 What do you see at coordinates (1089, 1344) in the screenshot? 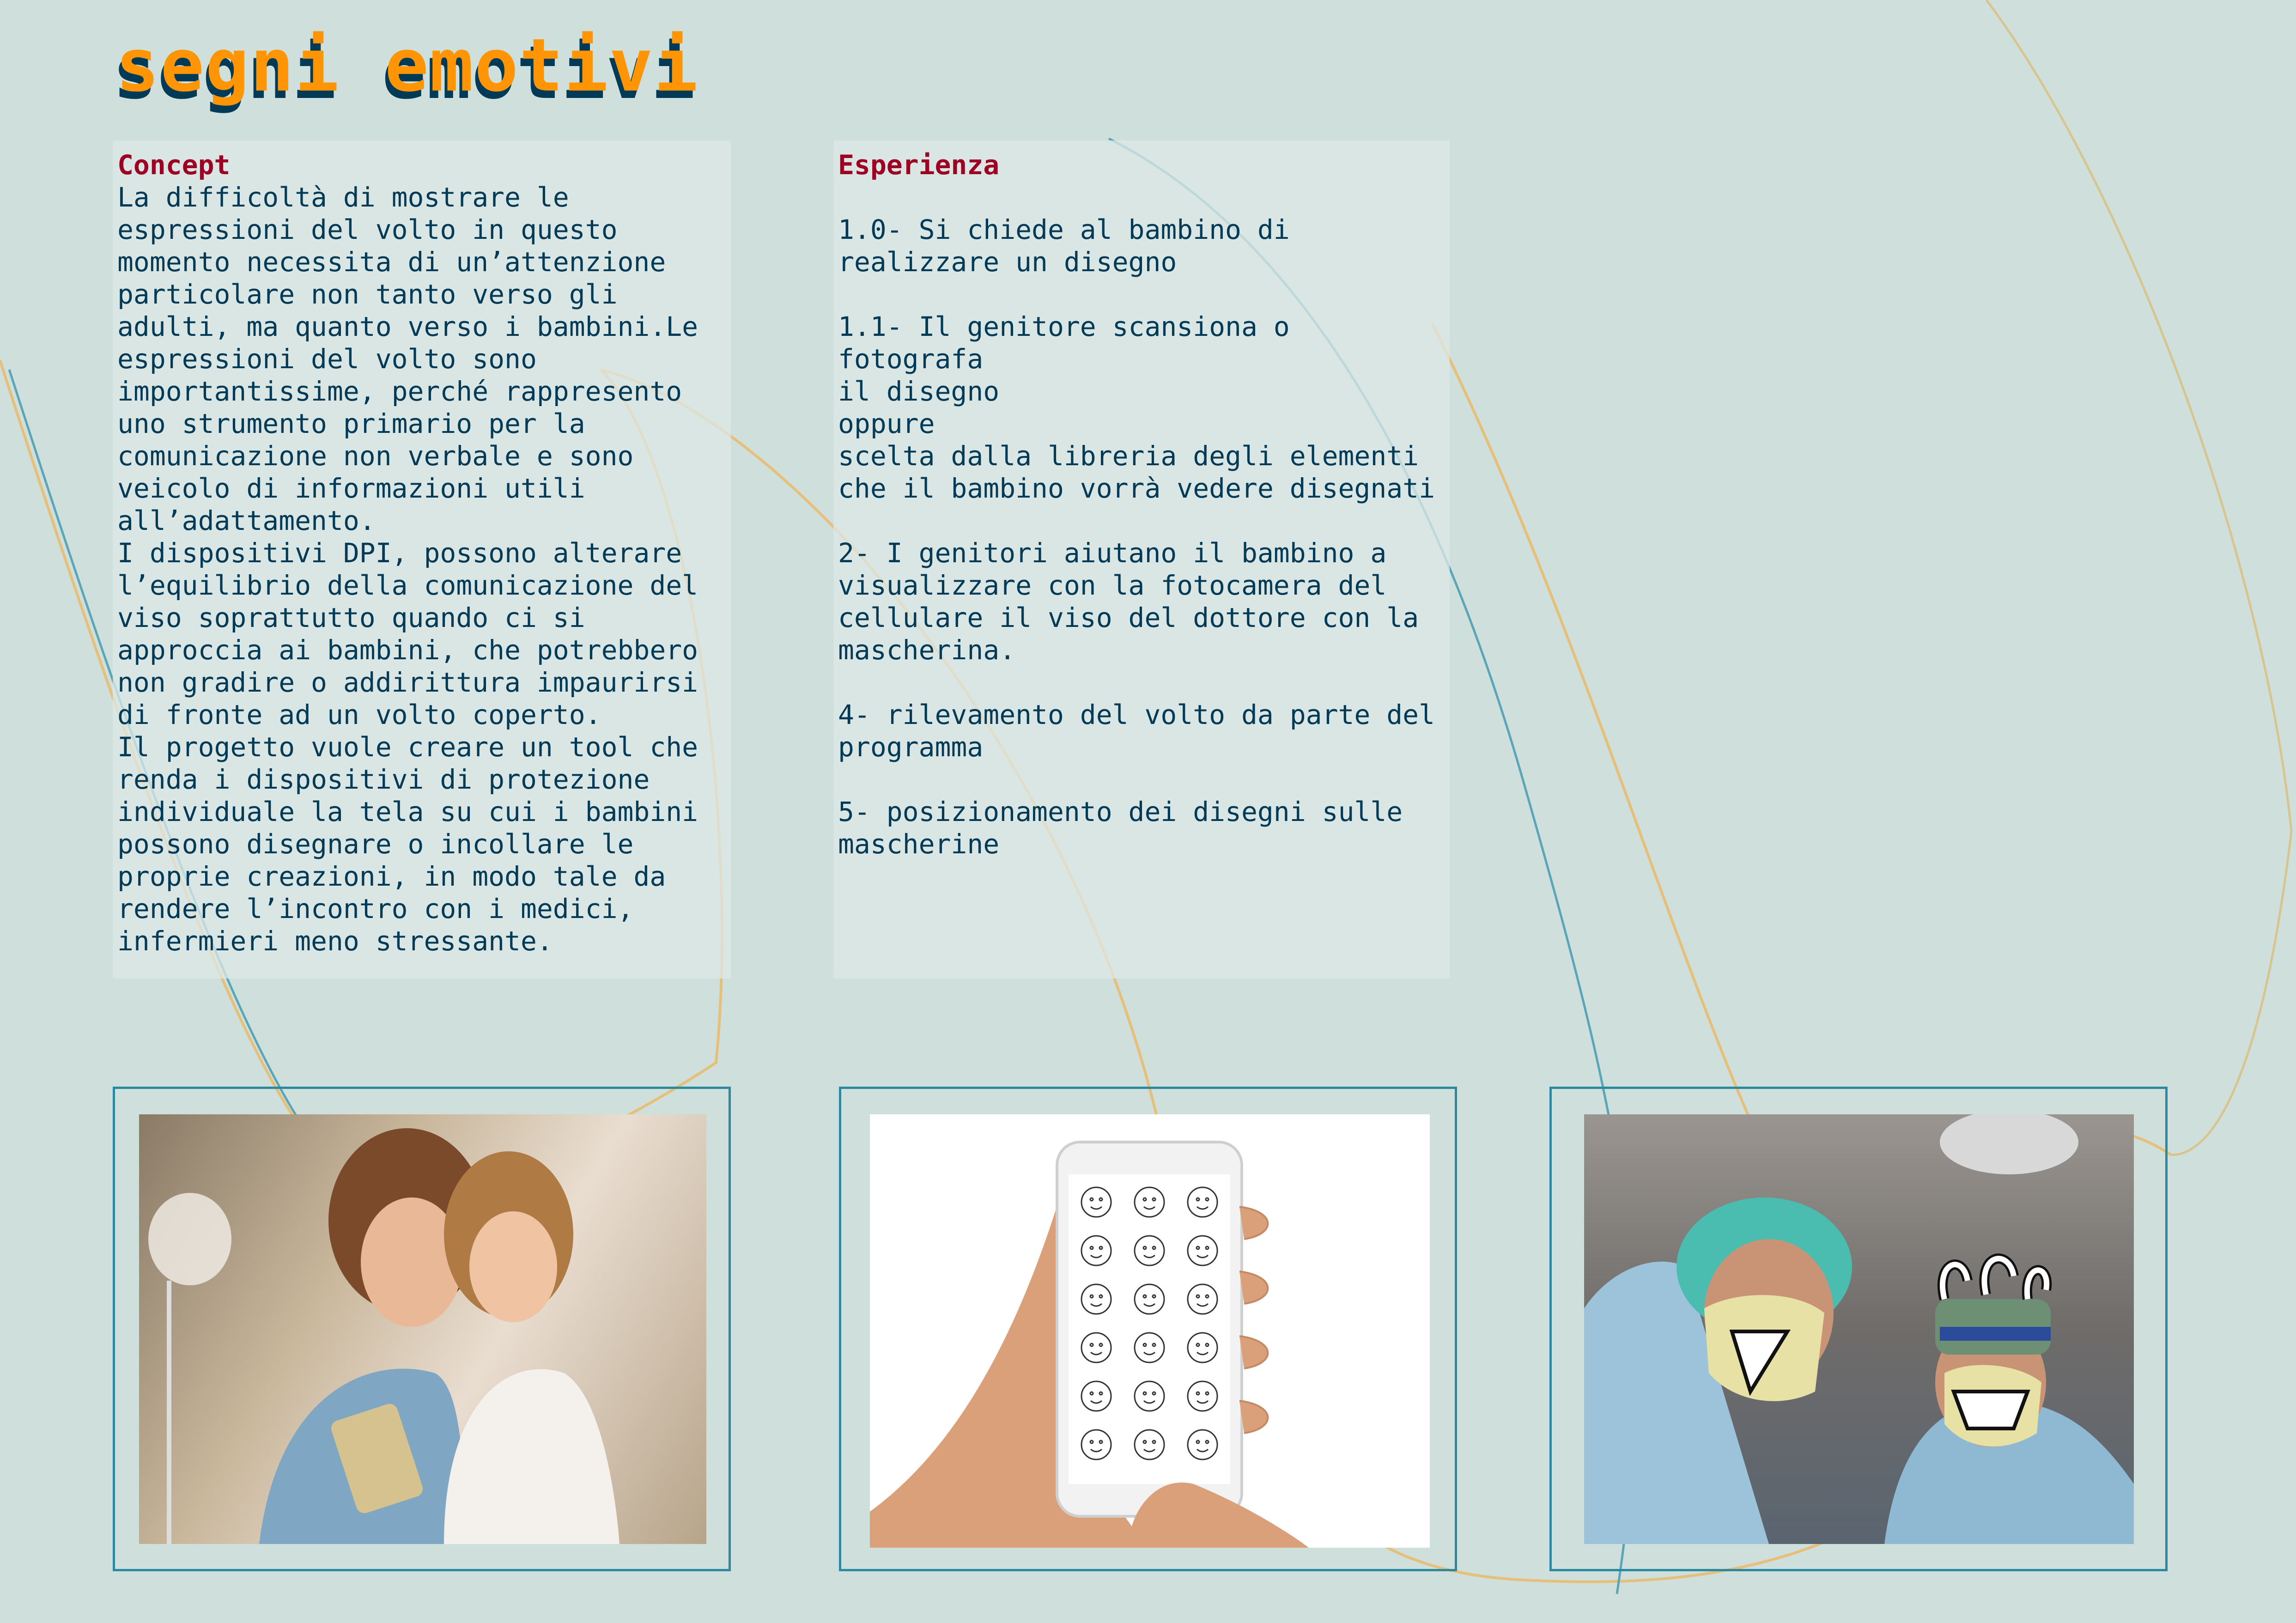
I see `phone-with-faces-illustration` at bounding box center [1089, 1344].